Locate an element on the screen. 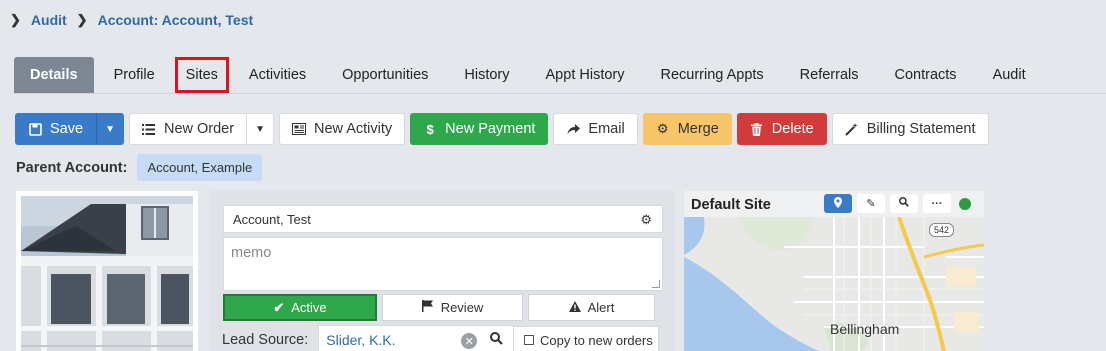 The image size is (1106, 351). site-map: 542 Bellingham is located at coordinates (834, 284).